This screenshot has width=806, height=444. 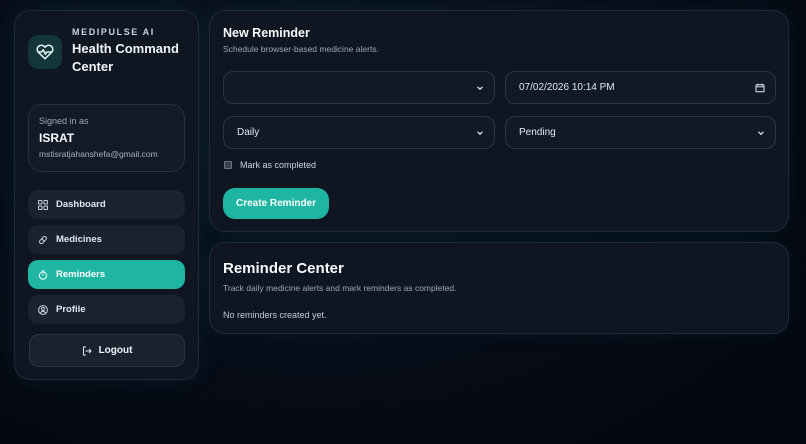 What do you see at coordinates (98, 154) in the screenshot?
I see `user-email: mstisratjahanshefa@gmail.com` at bounding box center [98, 154].